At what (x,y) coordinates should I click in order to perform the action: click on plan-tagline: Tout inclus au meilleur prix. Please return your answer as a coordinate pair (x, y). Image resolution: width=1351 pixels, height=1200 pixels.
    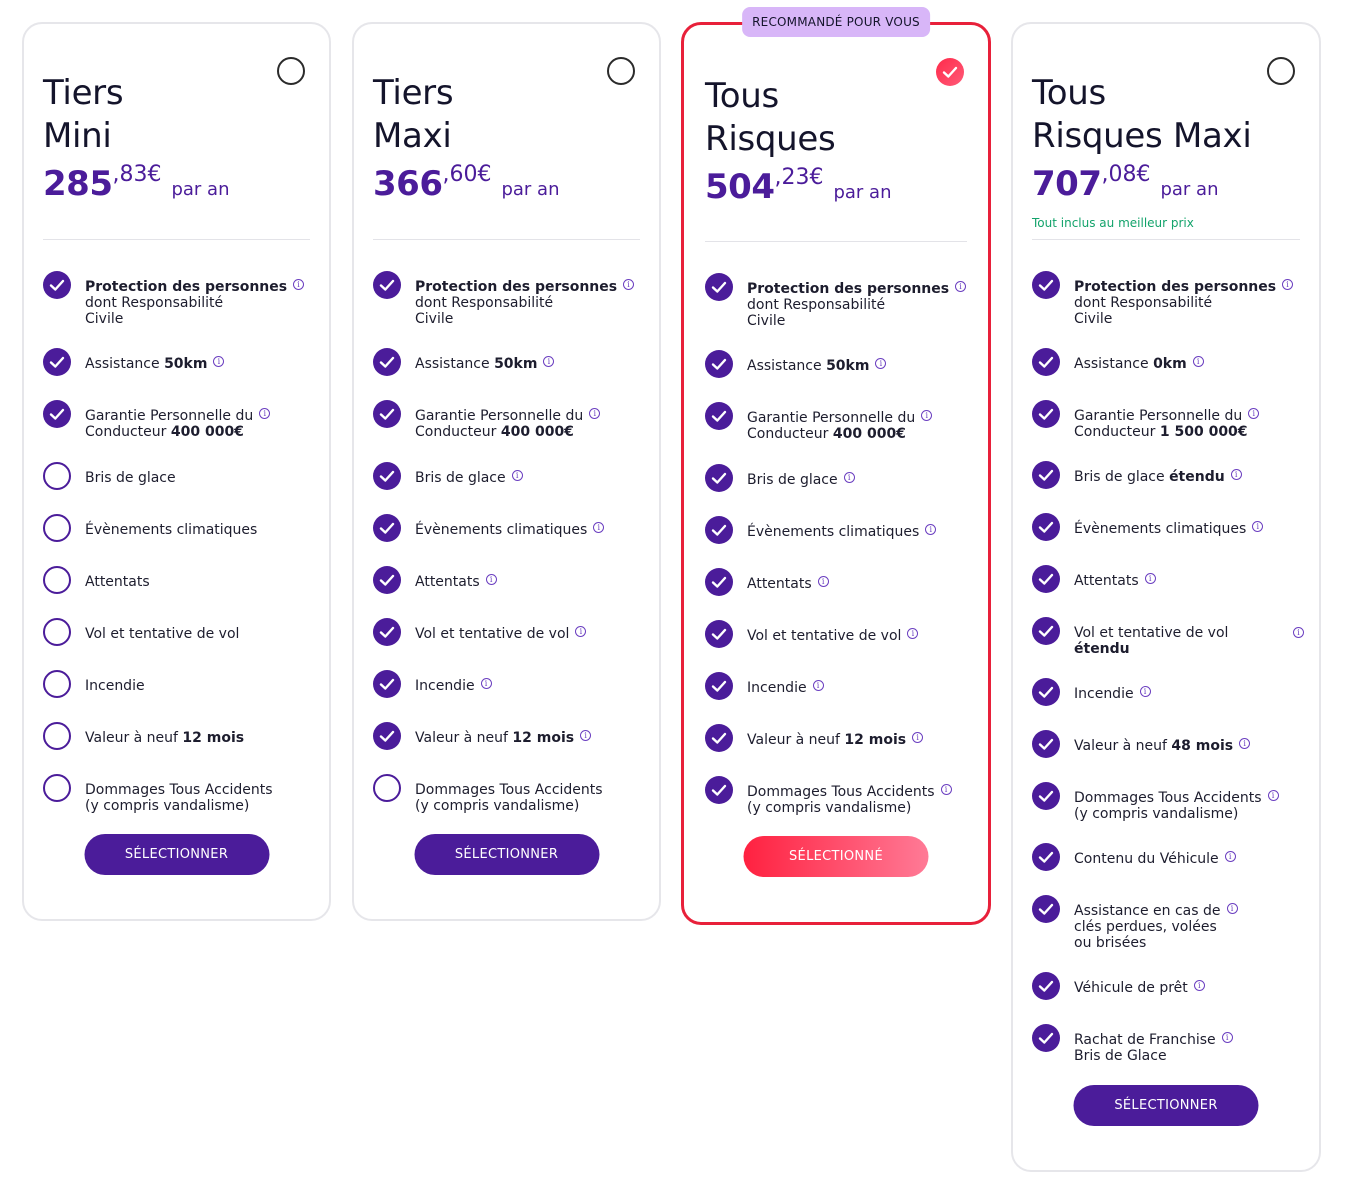
    Looking at the image, I should click on (1113, 223).